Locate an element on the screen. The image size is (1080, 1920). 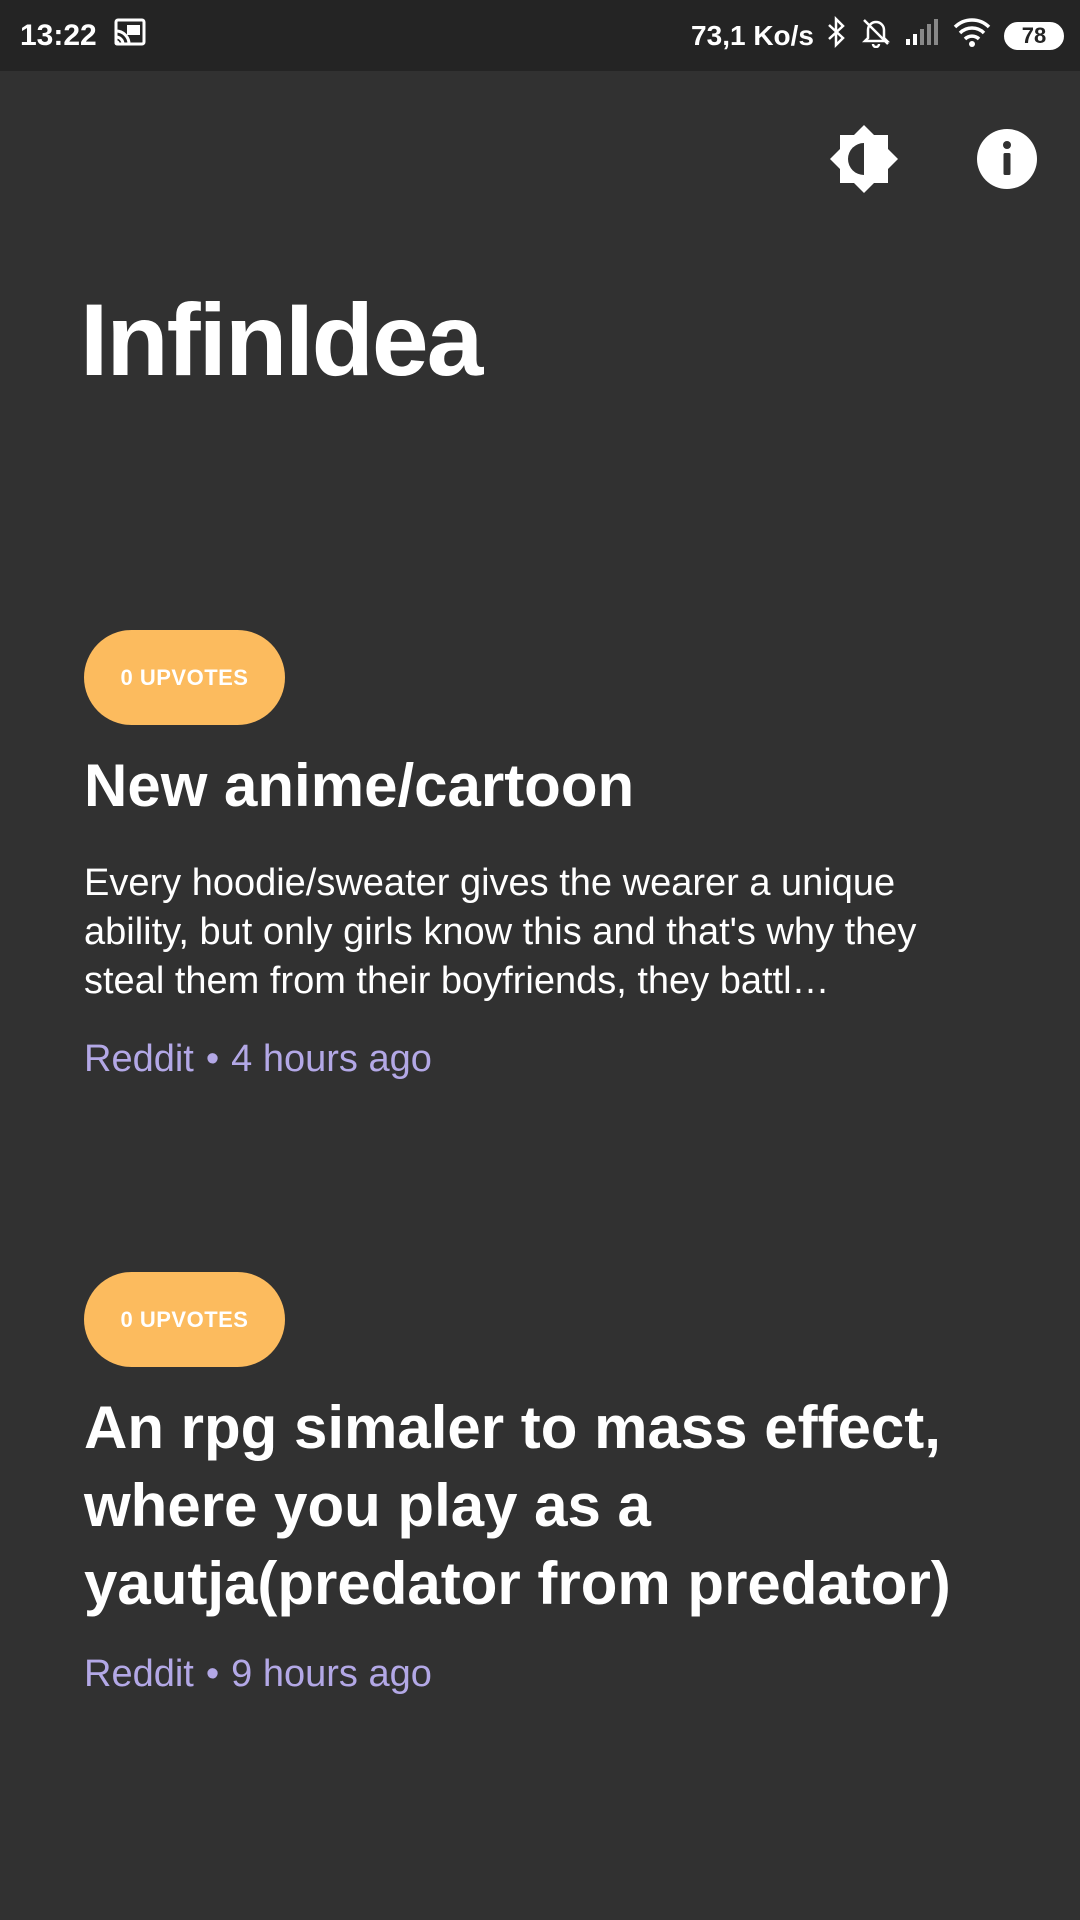
brightness-contrast-icon is located at coordinates (864, 161).